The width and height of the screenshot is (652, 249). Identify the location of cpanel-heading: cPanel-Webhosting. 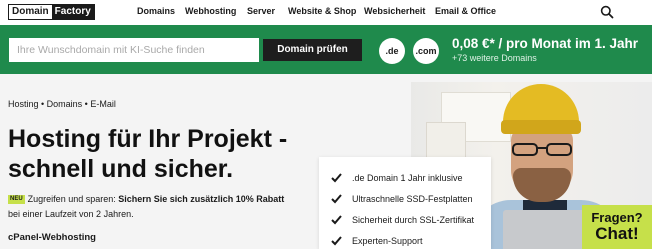
(52, 237).